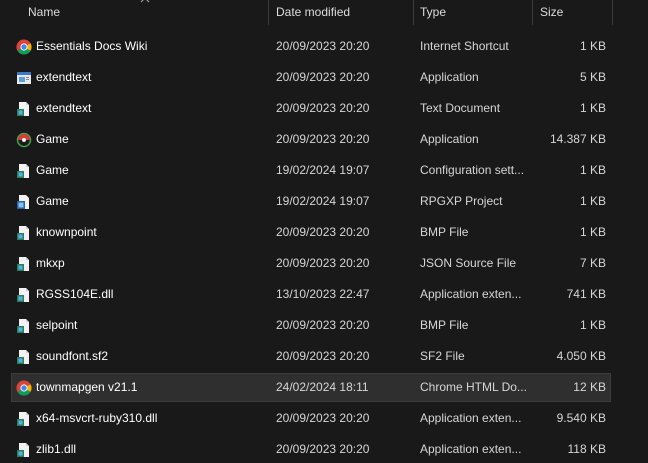 Image resolution: width=648 pixels, height=463 pixels. I want to click on column-header-type: Type, so click(433, 12).